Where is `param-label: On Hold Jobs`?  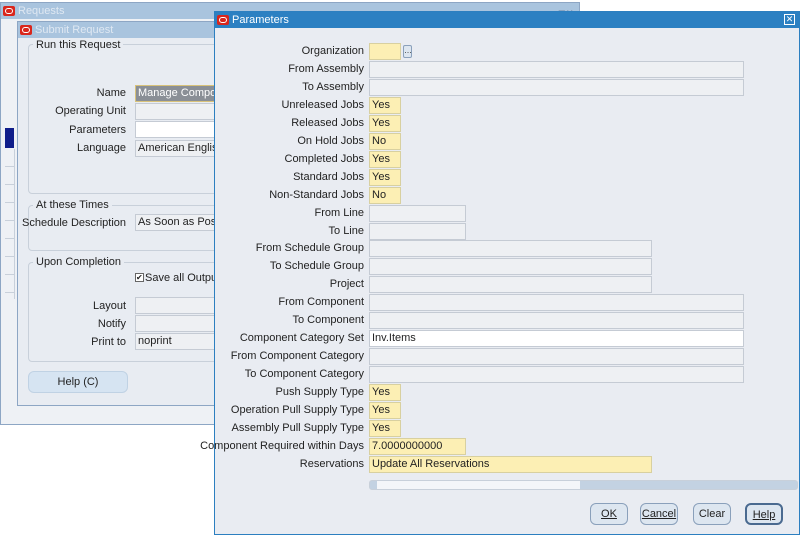
param-label: On Hold Jobs is located at coordinates (330, 140).